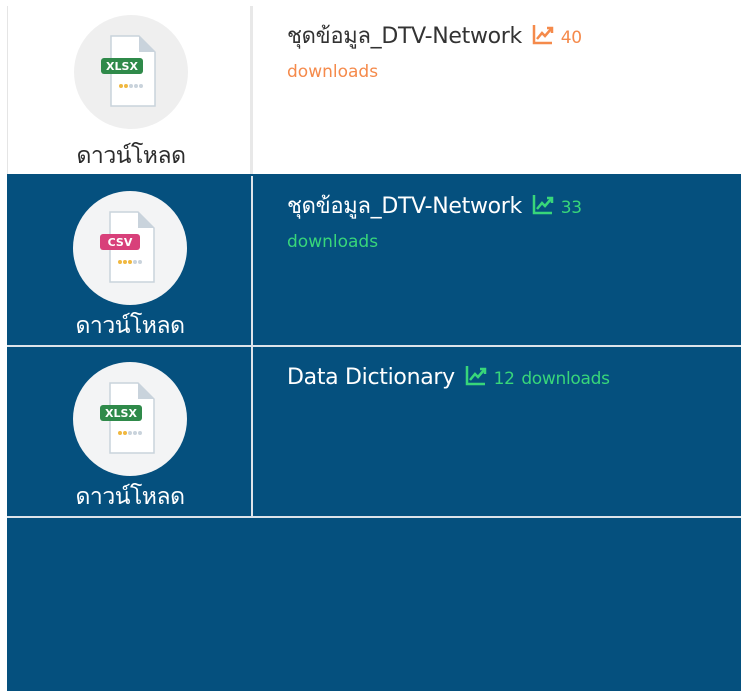 This screenshot has width=741, height=691. I want to click on download-cell: CSV ดาวน์โหลด, so click(130, 260).